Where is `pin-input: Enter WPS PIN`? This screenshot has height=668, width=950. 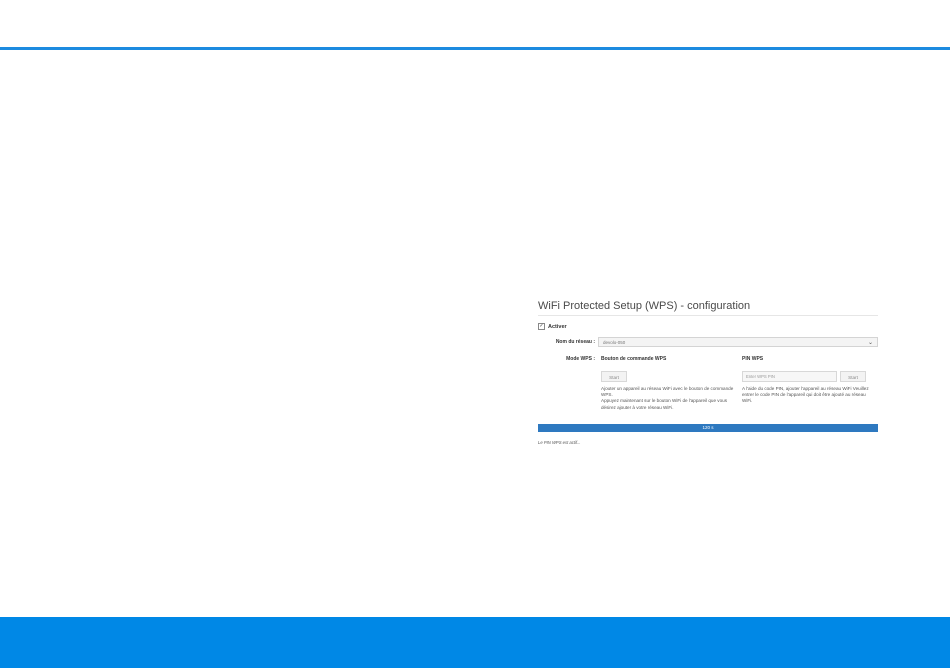 pin-input: Enter WPS PIN is located at coordinates (789, 376).